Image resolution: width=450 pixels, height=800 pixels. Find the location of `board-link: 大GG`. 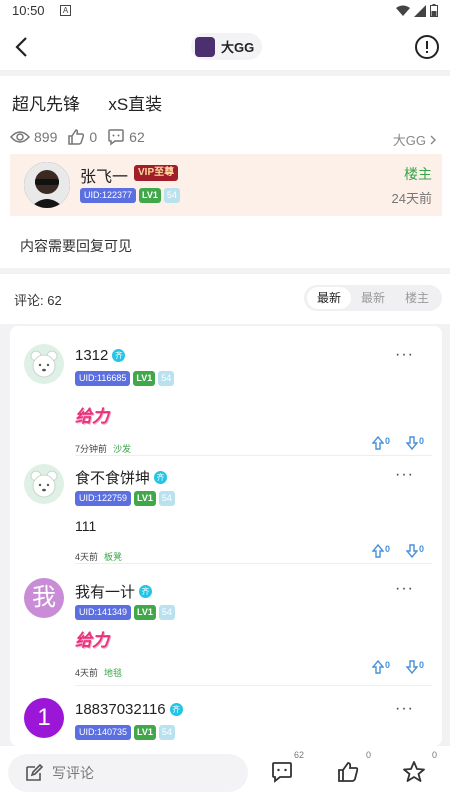

board-link: 大GG is located at coordinates (415, 139).